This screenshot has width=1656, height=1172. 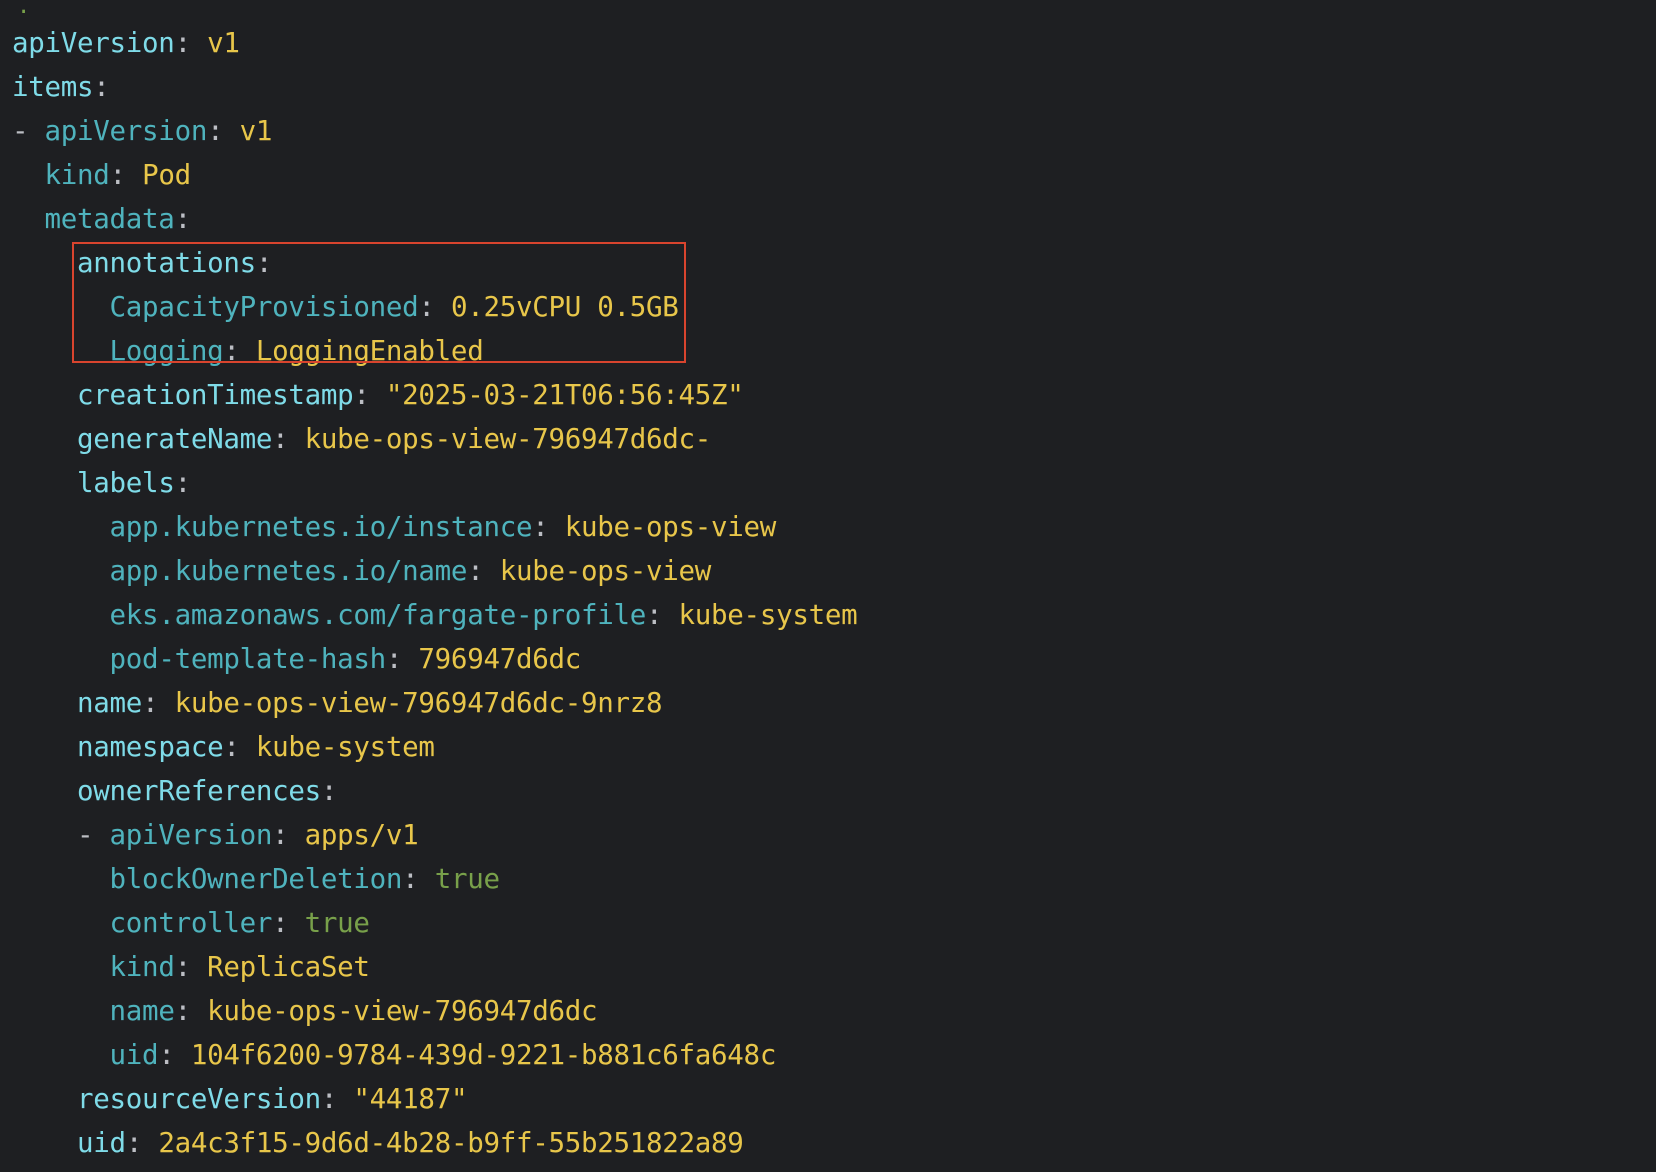 I want to click on code-line: labels:, so click(x=434, y=483).